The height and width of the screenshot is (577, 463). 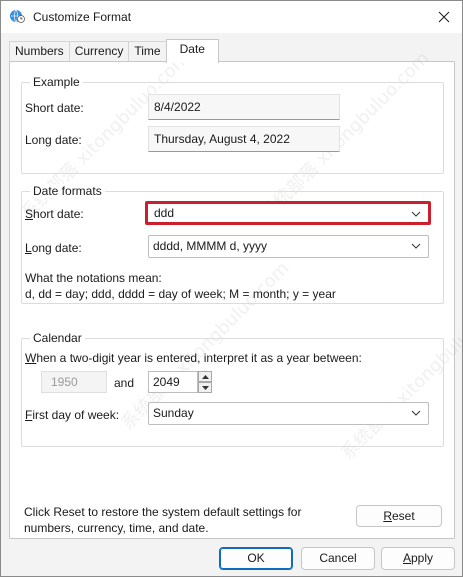 What do you see at coordinates (231, 17) in the screenshot?
I see `title-bar: Customize Format` at bounding box center [231, 17].